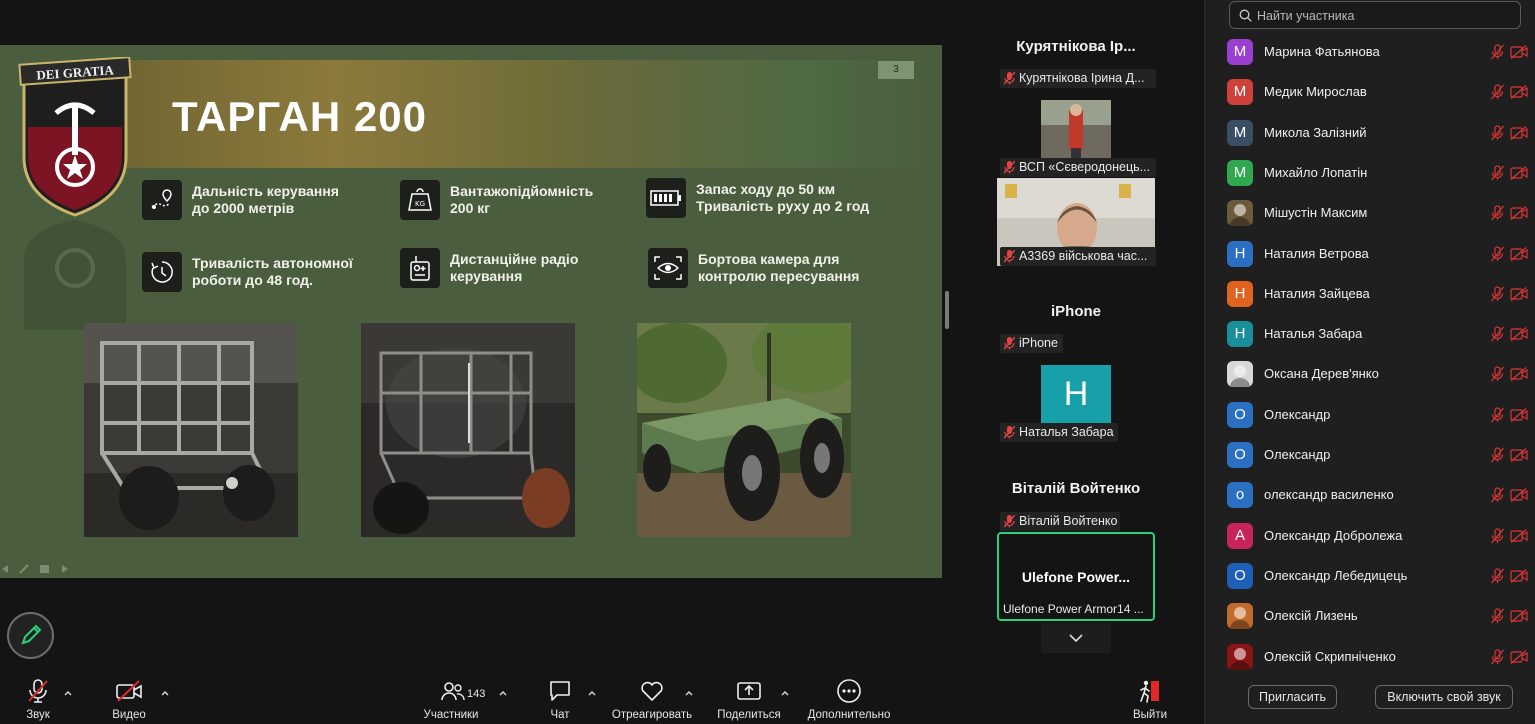  I want to click on participant-row: o олександр василенко, so click(1370, 495).